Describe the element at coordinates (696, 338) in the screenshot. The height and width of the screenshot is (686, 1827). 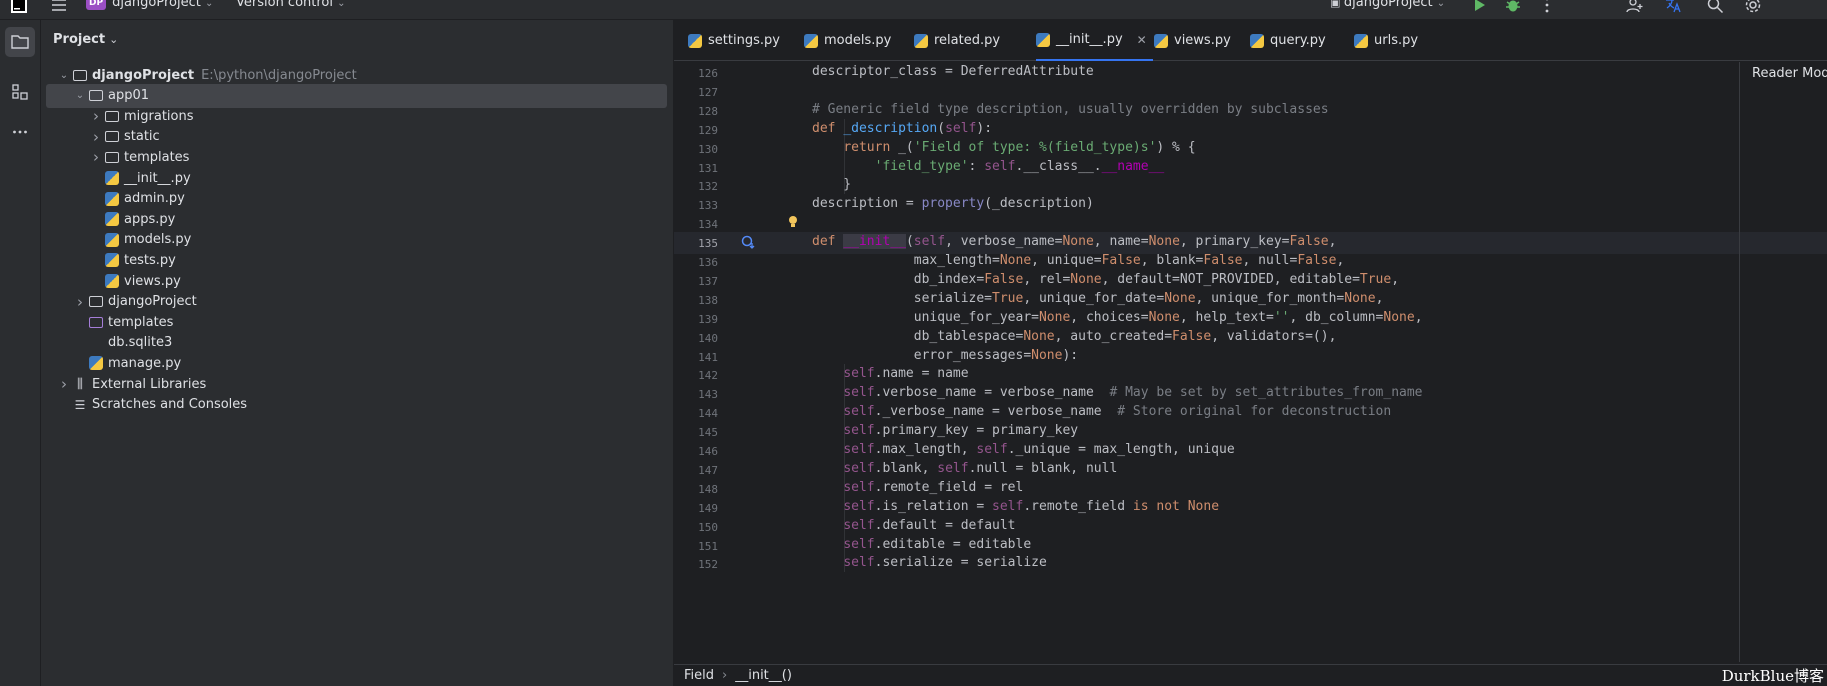
I see `line-number: 140` at that location.